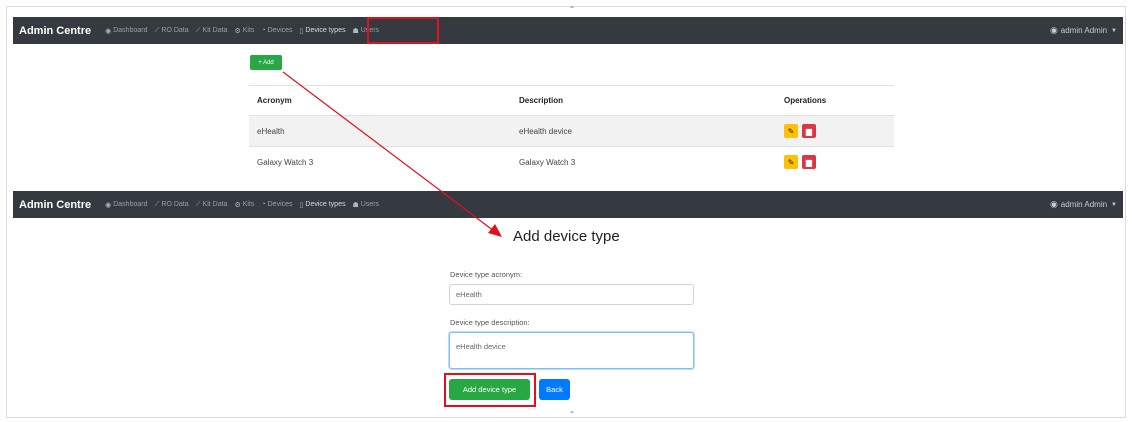  Describe the element at coordinates (571, 100) in the screenshot. I see `table-header: Acronym Description Operations` at that location.